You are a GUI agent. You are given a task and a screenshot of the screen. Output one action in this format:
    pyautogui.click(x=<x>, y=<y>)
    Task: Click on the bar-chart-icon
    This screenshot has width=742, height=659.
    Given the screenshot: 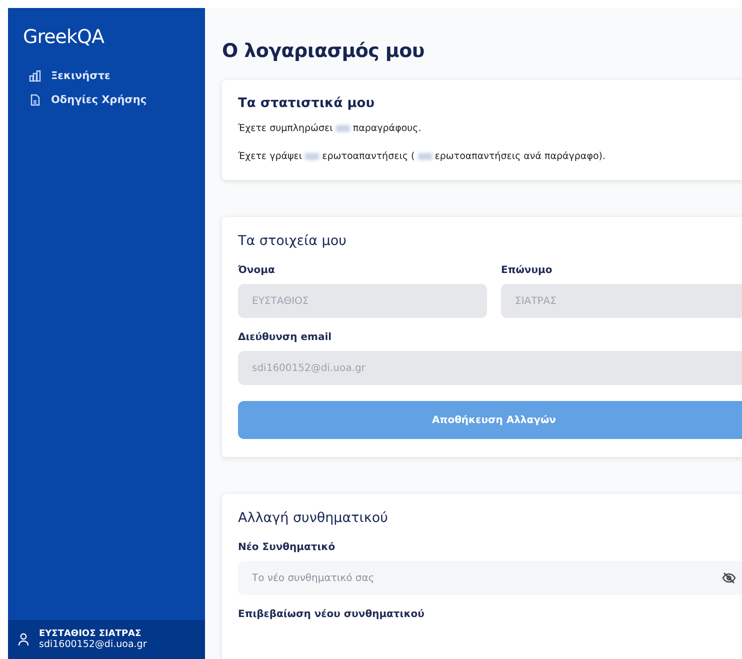 What is the action you would take?
    pyautogui.click(x=35, y=76)
    